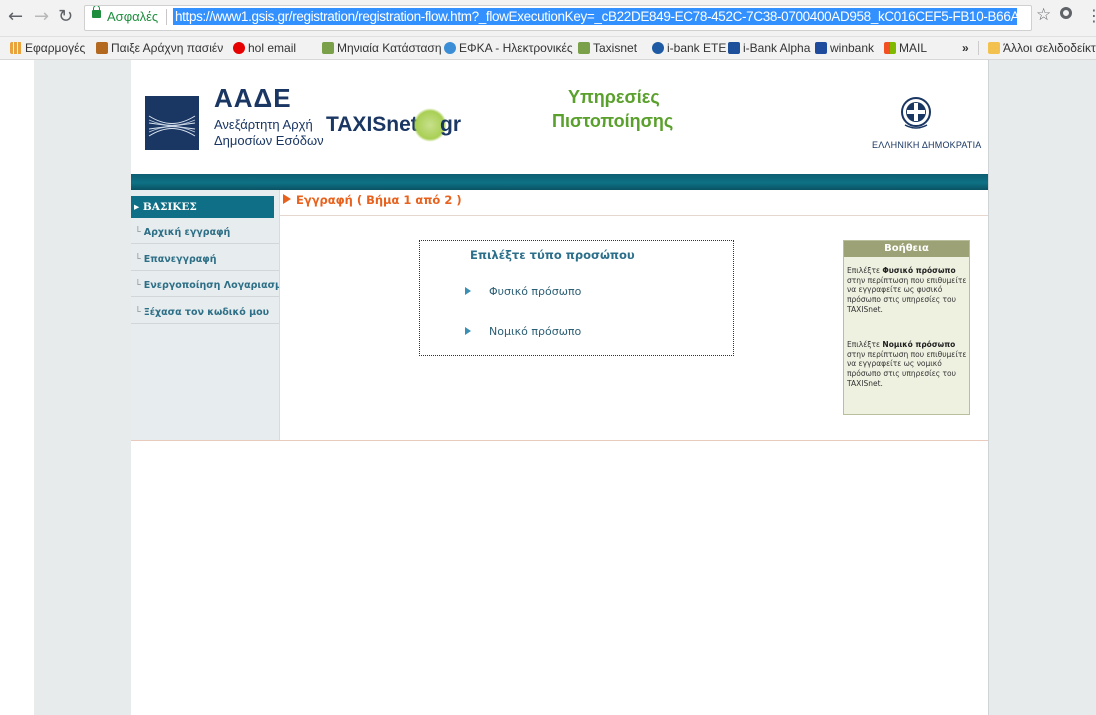 This screenshot has height=715, width=1096. What do you see at coordinates (239, 48) in the screenshot?
I see `vodafone-icon` at bounding box center [239, 48].